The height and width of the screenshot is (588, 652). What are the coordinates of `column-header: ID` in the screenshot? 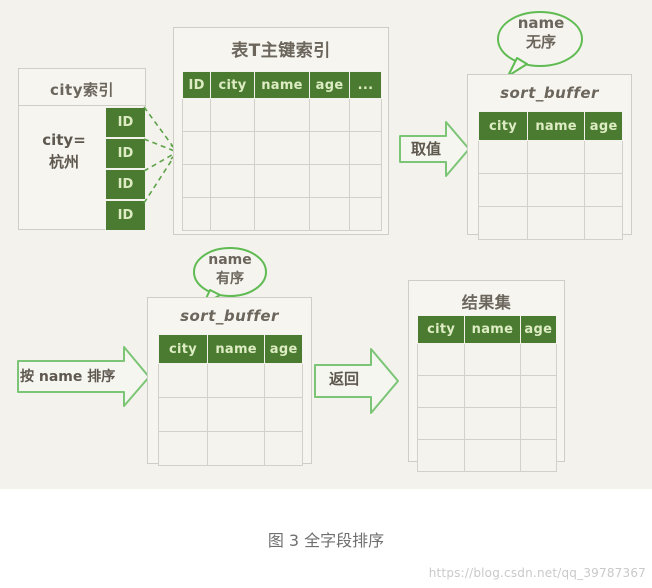 It's located at (196, 85).